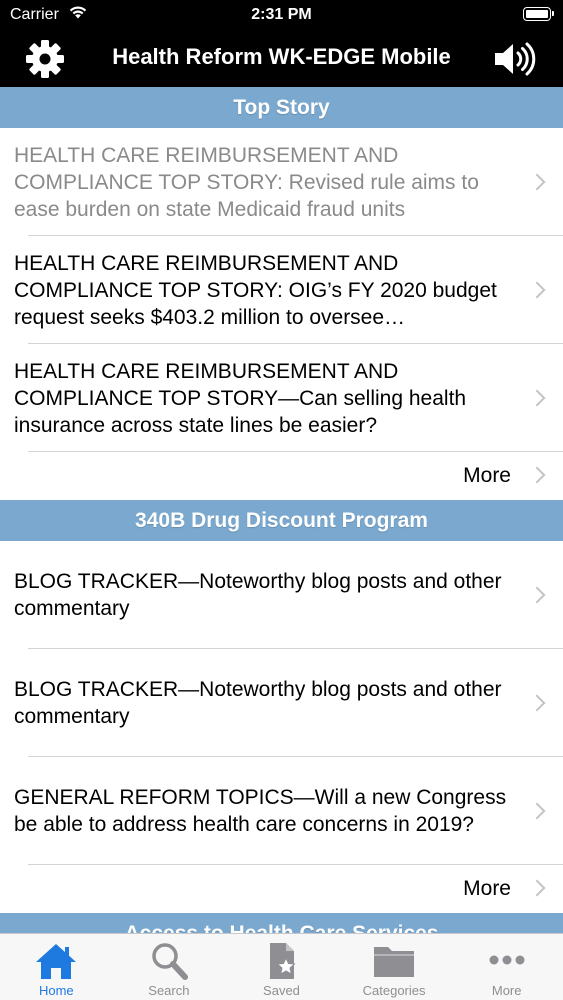  I want to click on tab-saved: Saved, so click(281, 967).